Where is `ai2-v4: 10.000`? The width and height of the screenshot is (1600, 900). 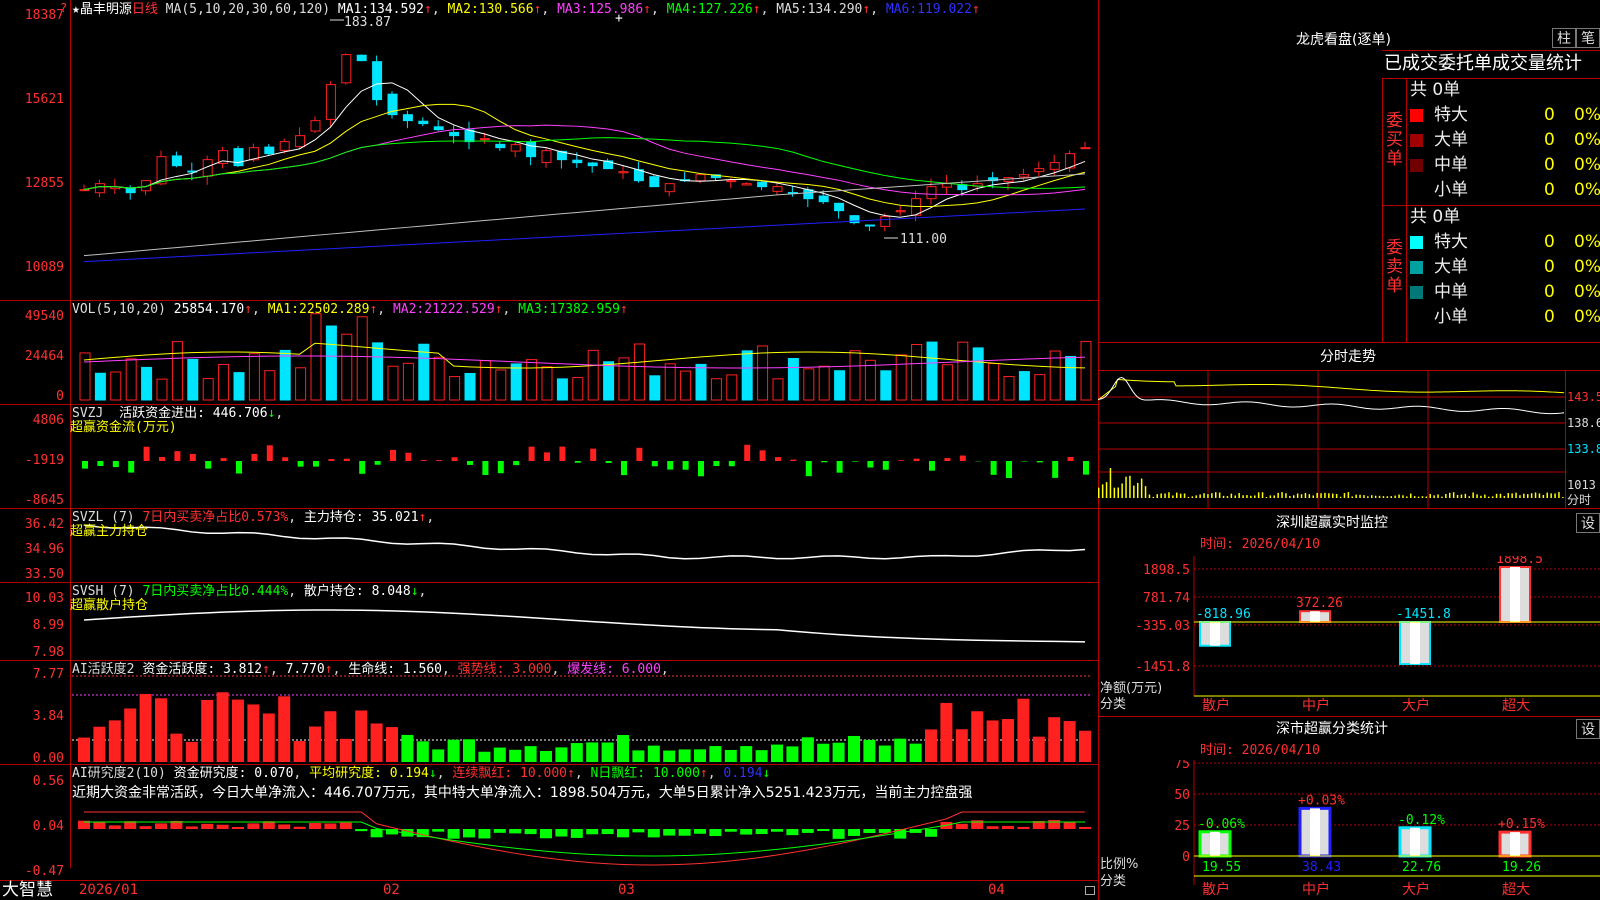
ai2-v4: 10.000 is located at coordinates (676, 773).